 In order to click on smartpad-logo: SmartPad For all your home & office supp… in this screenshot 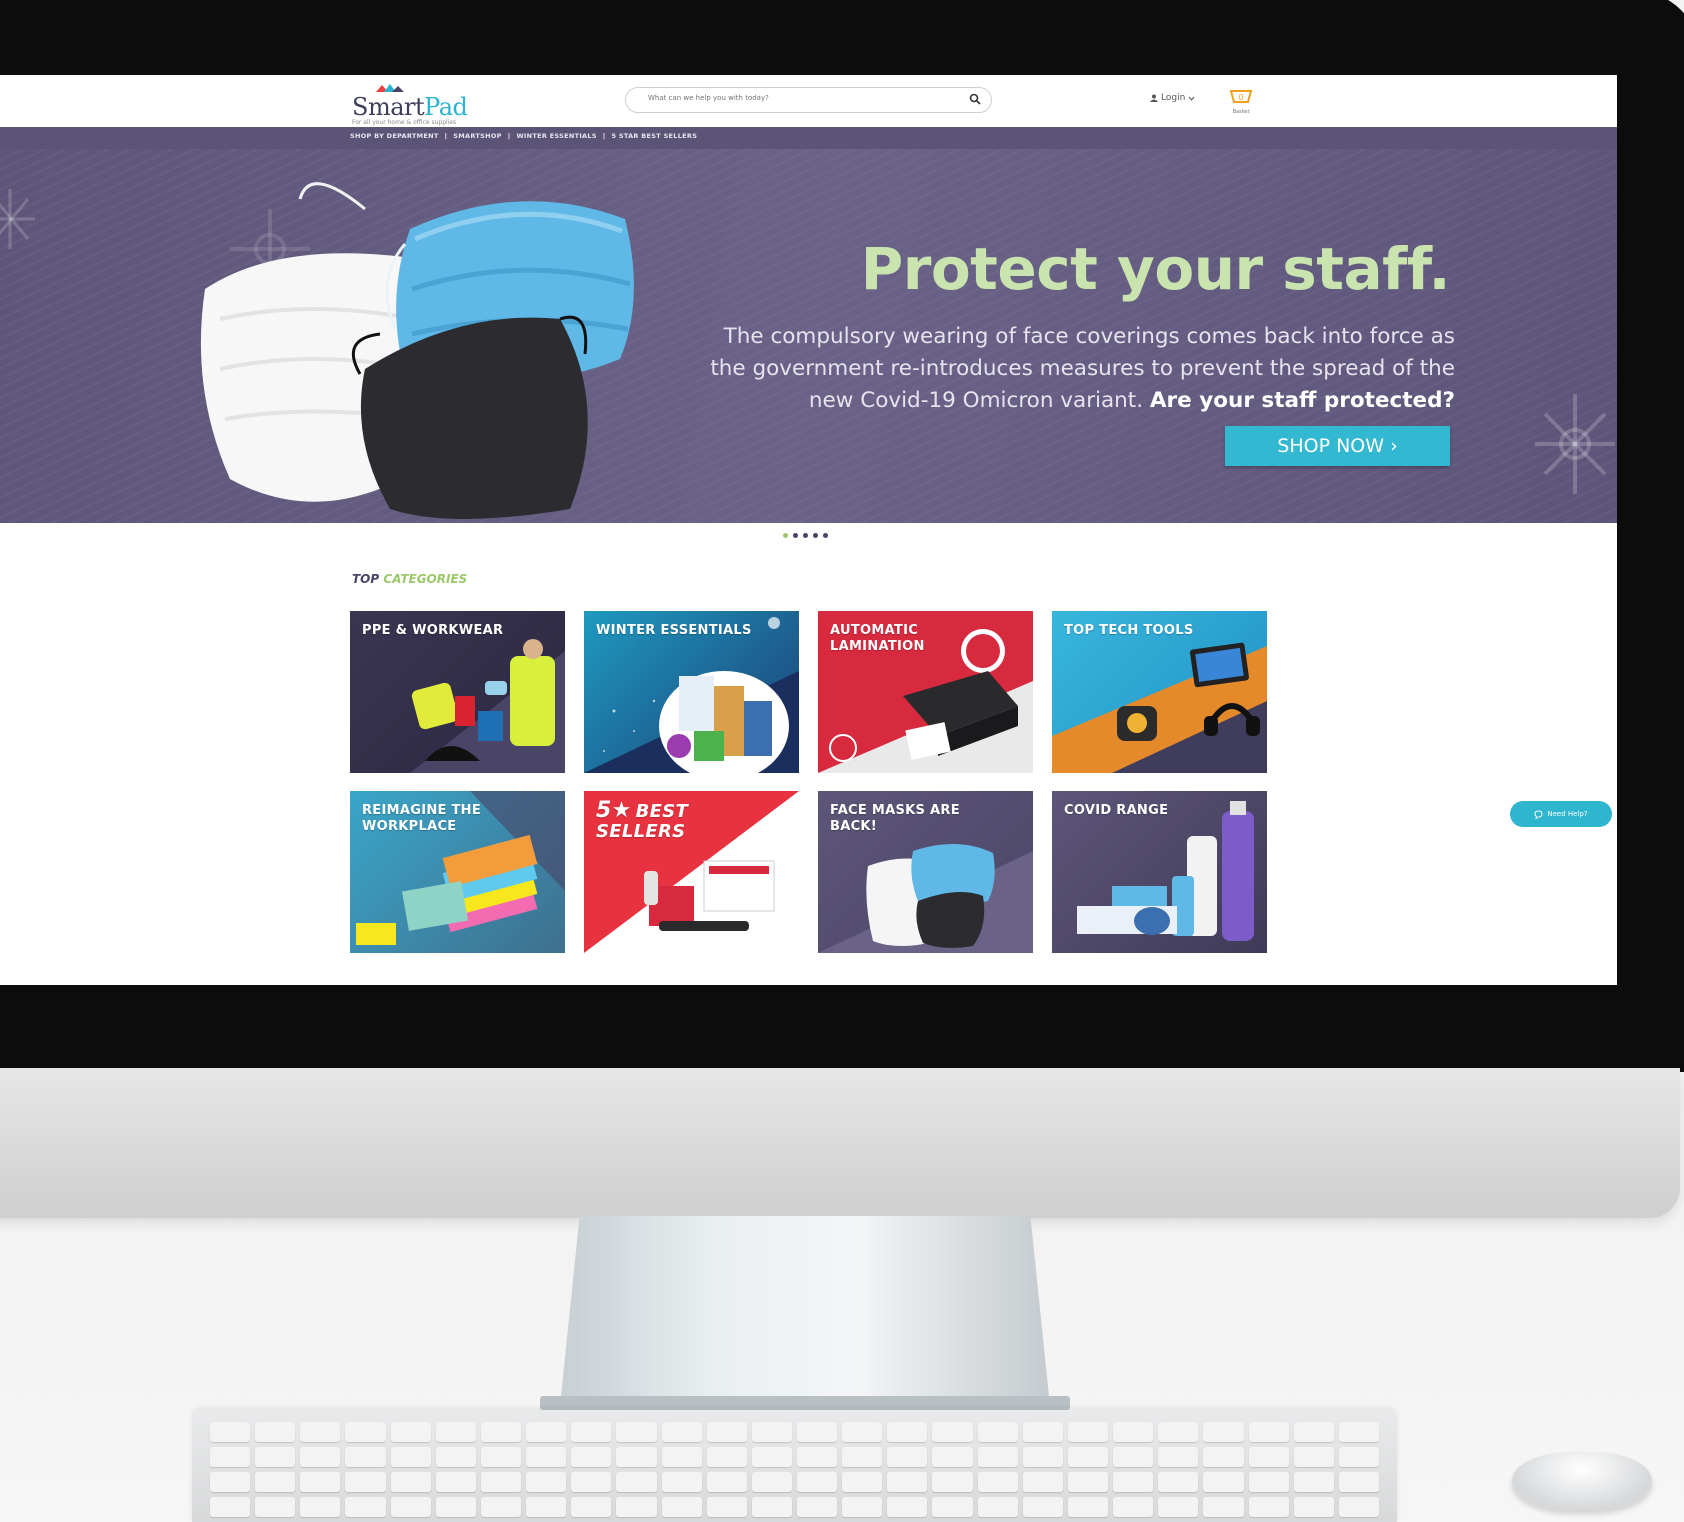, I will do `click(410, 104)`.